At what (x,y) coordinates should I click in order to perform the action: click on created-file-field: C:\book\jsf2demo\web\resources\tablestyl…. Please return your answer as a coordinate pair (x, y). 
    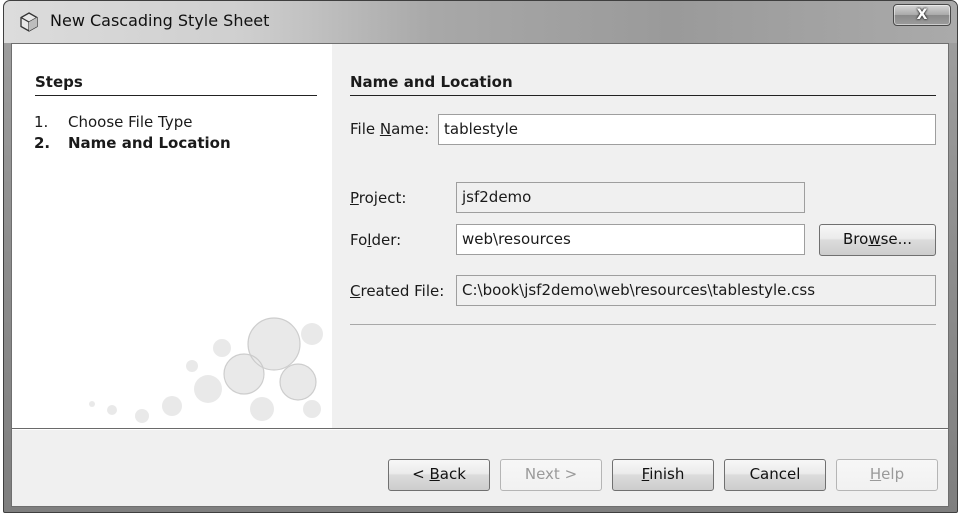
    Looking at the image, I should click on (696, 290).